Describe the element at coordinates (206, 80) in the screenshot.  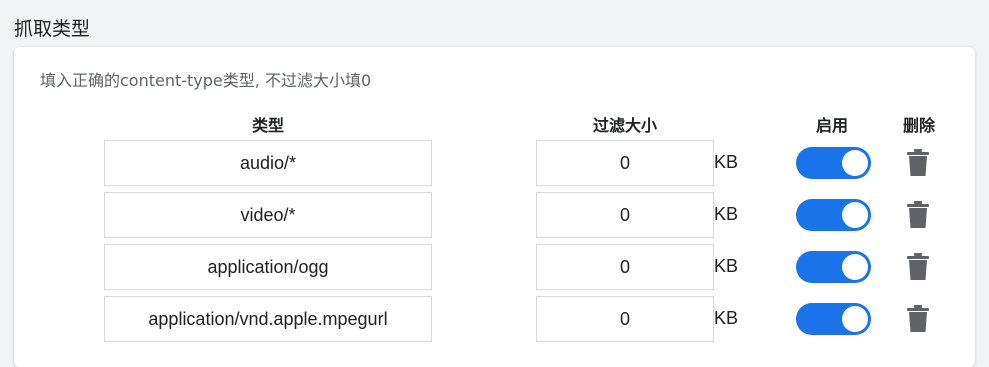
I see `hint-text: 填入正确的content-type类型, 不过滤大小填0` at that location.